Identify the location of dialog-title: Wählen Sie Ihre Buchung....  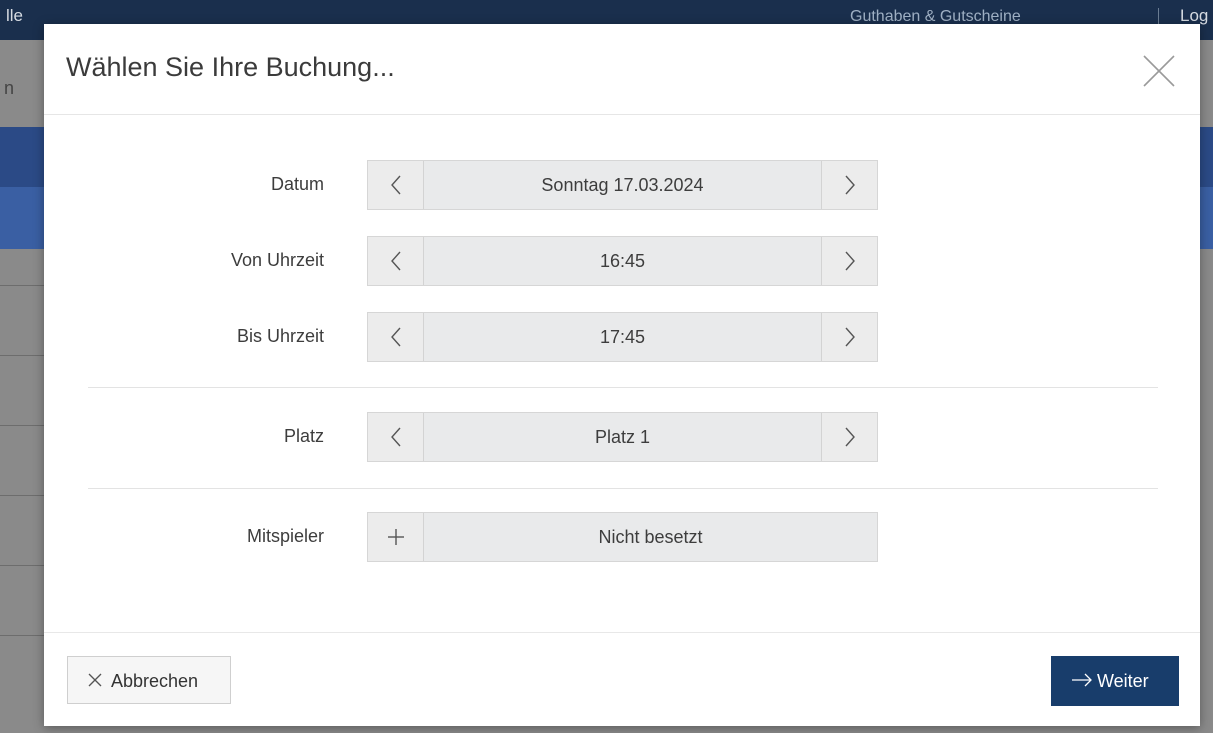
(230, 67).